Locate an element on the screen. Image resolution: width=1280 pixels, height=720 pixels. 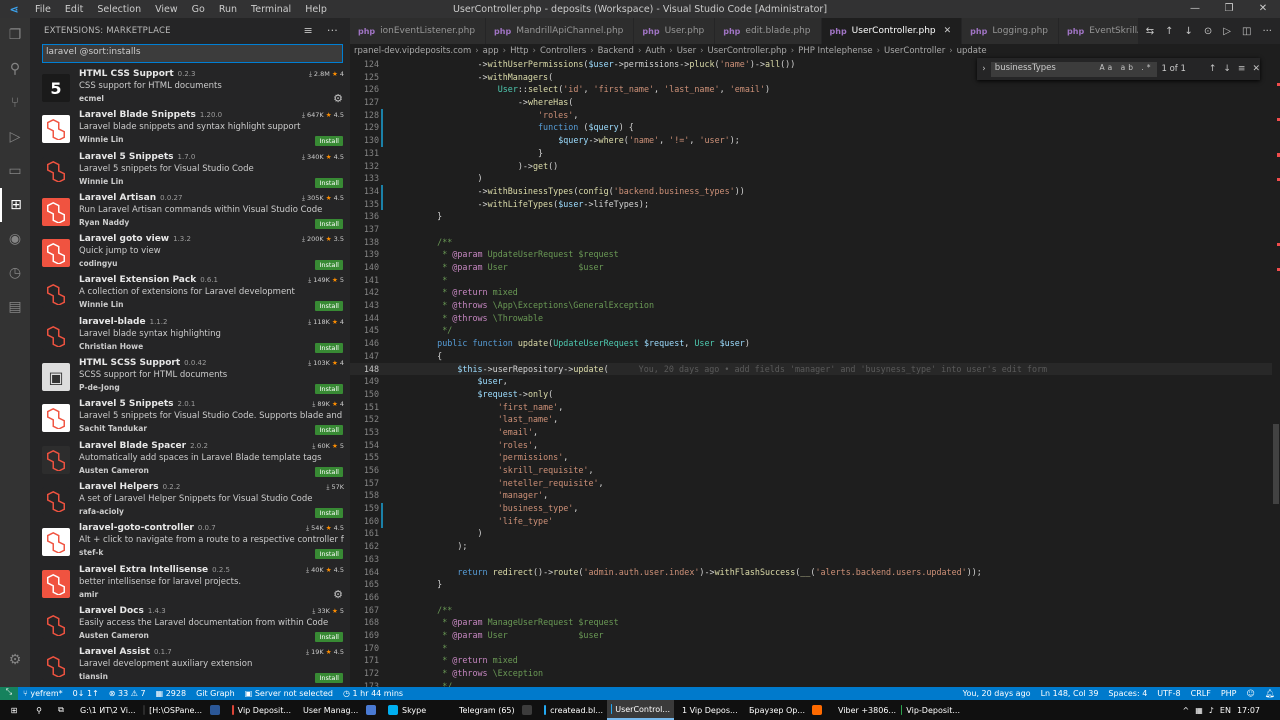
start-button: ⊞ is located at coordinates (14, 710).